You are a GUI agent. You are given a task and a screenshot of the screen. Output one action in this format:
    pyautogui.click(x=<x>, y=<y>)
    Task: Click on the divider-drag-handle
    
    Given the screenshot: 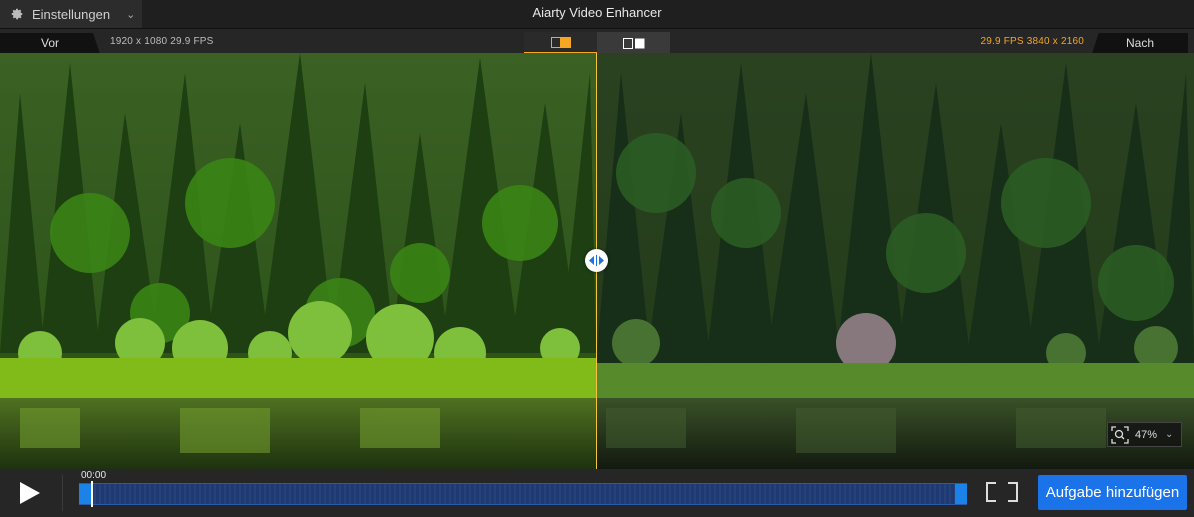 What is the action you would take?
    pyautogui.click(x=596, y=260)
    